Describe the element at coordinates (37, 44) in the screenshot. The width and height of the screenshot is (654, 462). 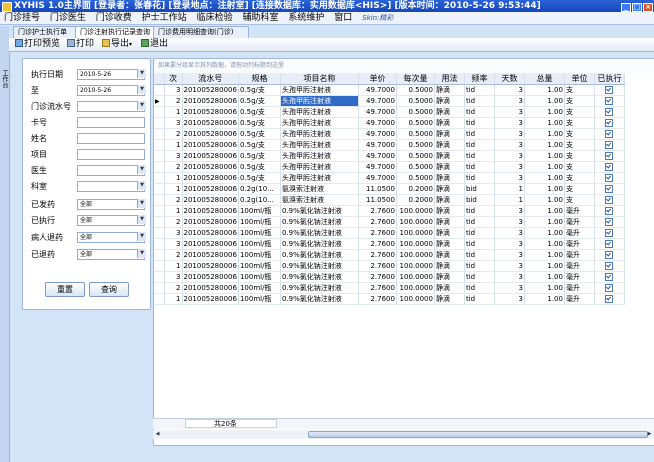
I see `print-preview-button: 打印预览` at that location.